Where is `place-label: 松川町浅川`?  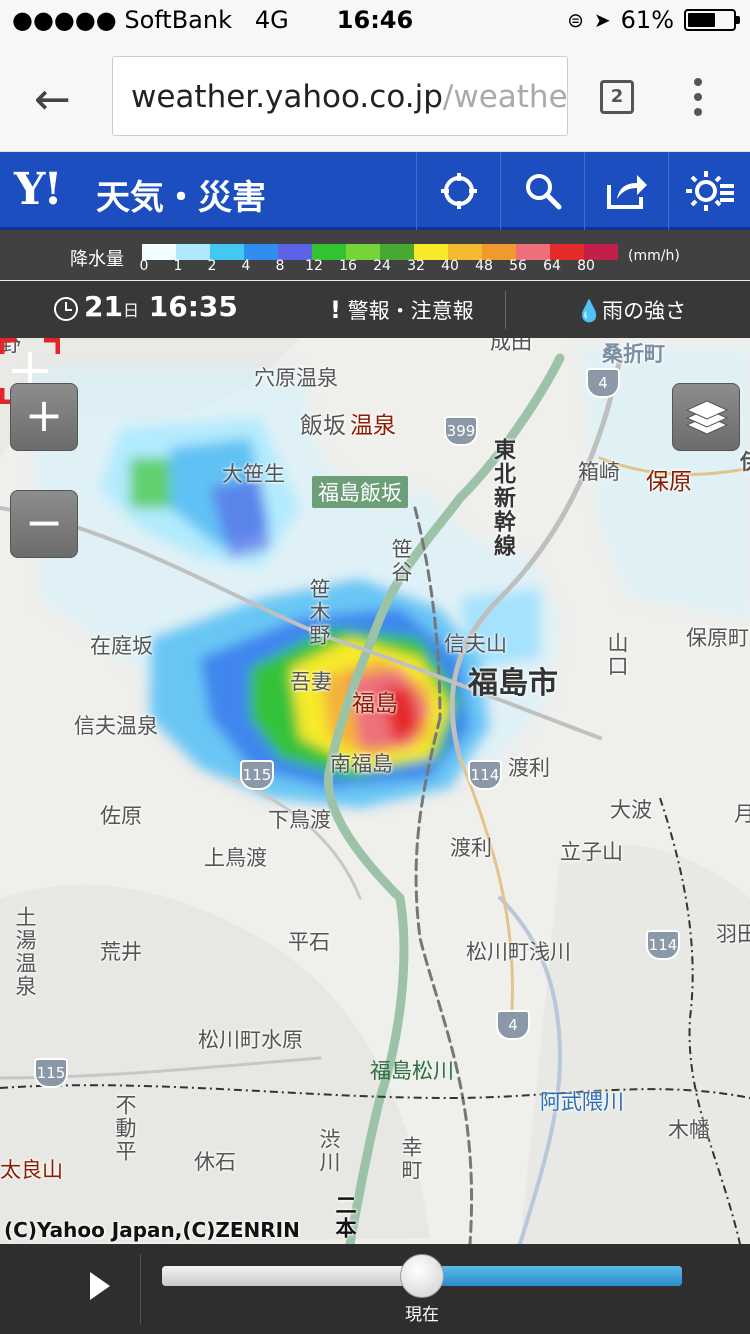 place-label: 松川町浅川 is located at coordinates (518, 952).